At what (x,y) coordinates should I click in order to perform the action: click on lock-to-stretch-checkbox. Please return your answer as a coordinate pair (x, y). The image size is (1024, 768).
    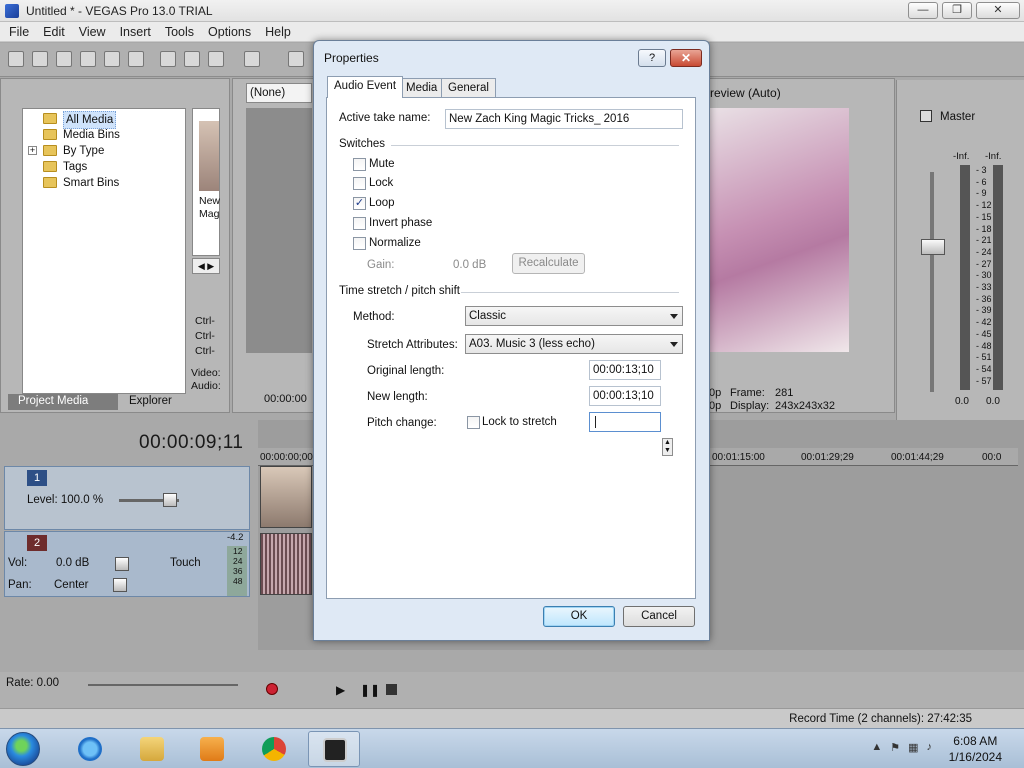
    Looking at the image, I should click on (473, 422).